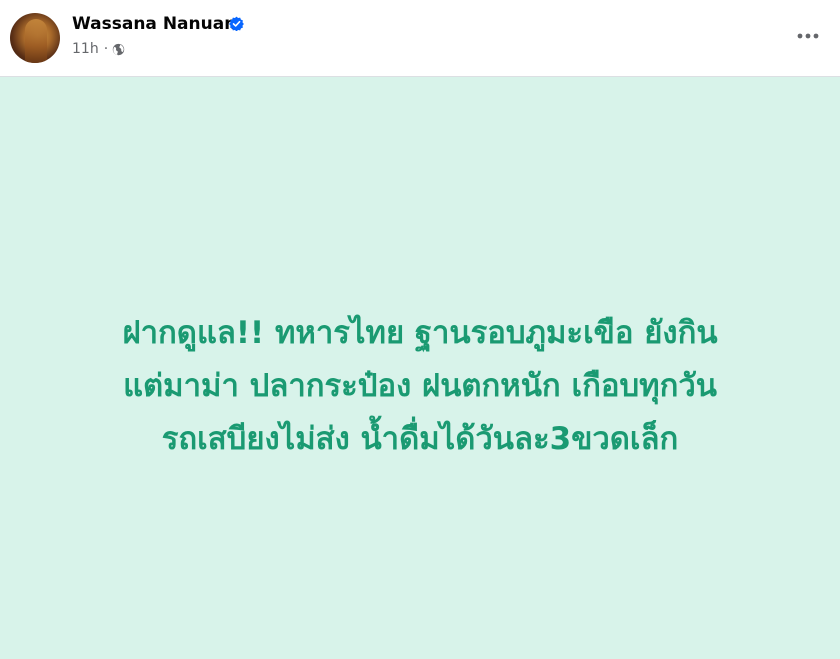 The height and width of the screenshot is (659, 840). I want to click on post-timestamp: 11h, so click(85, 49).